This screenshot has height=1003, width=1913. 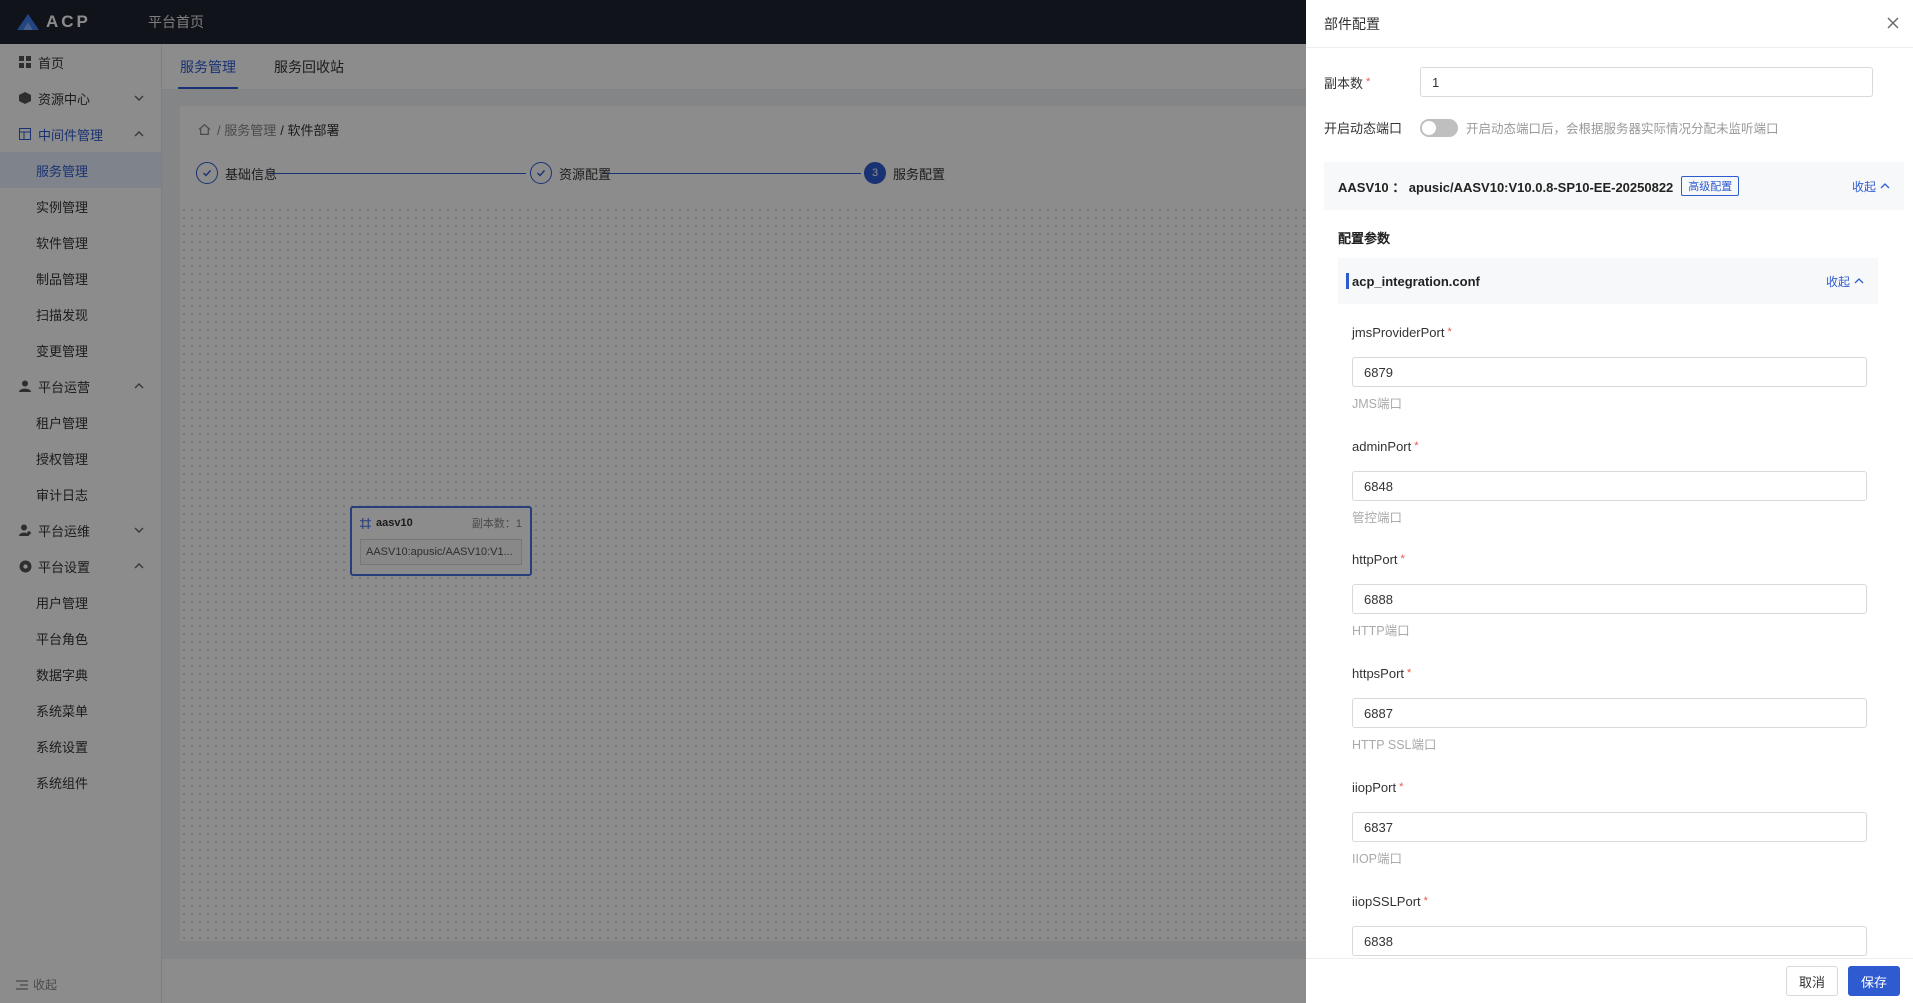 I want to click on jms-provider-port-input: 6879, so click(x=1609, y=372).